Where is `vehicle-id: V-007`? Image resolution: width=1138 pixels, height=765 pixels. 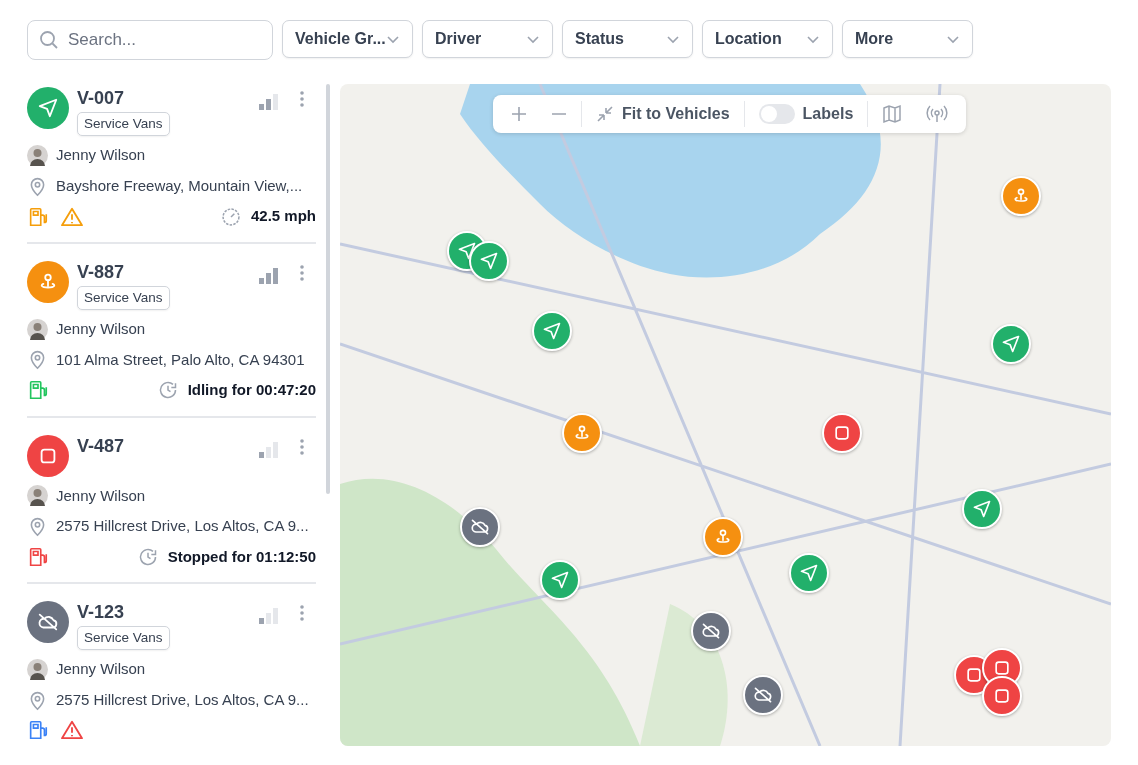
vehicle-id: V-007 is located at coordinates (101, 98).